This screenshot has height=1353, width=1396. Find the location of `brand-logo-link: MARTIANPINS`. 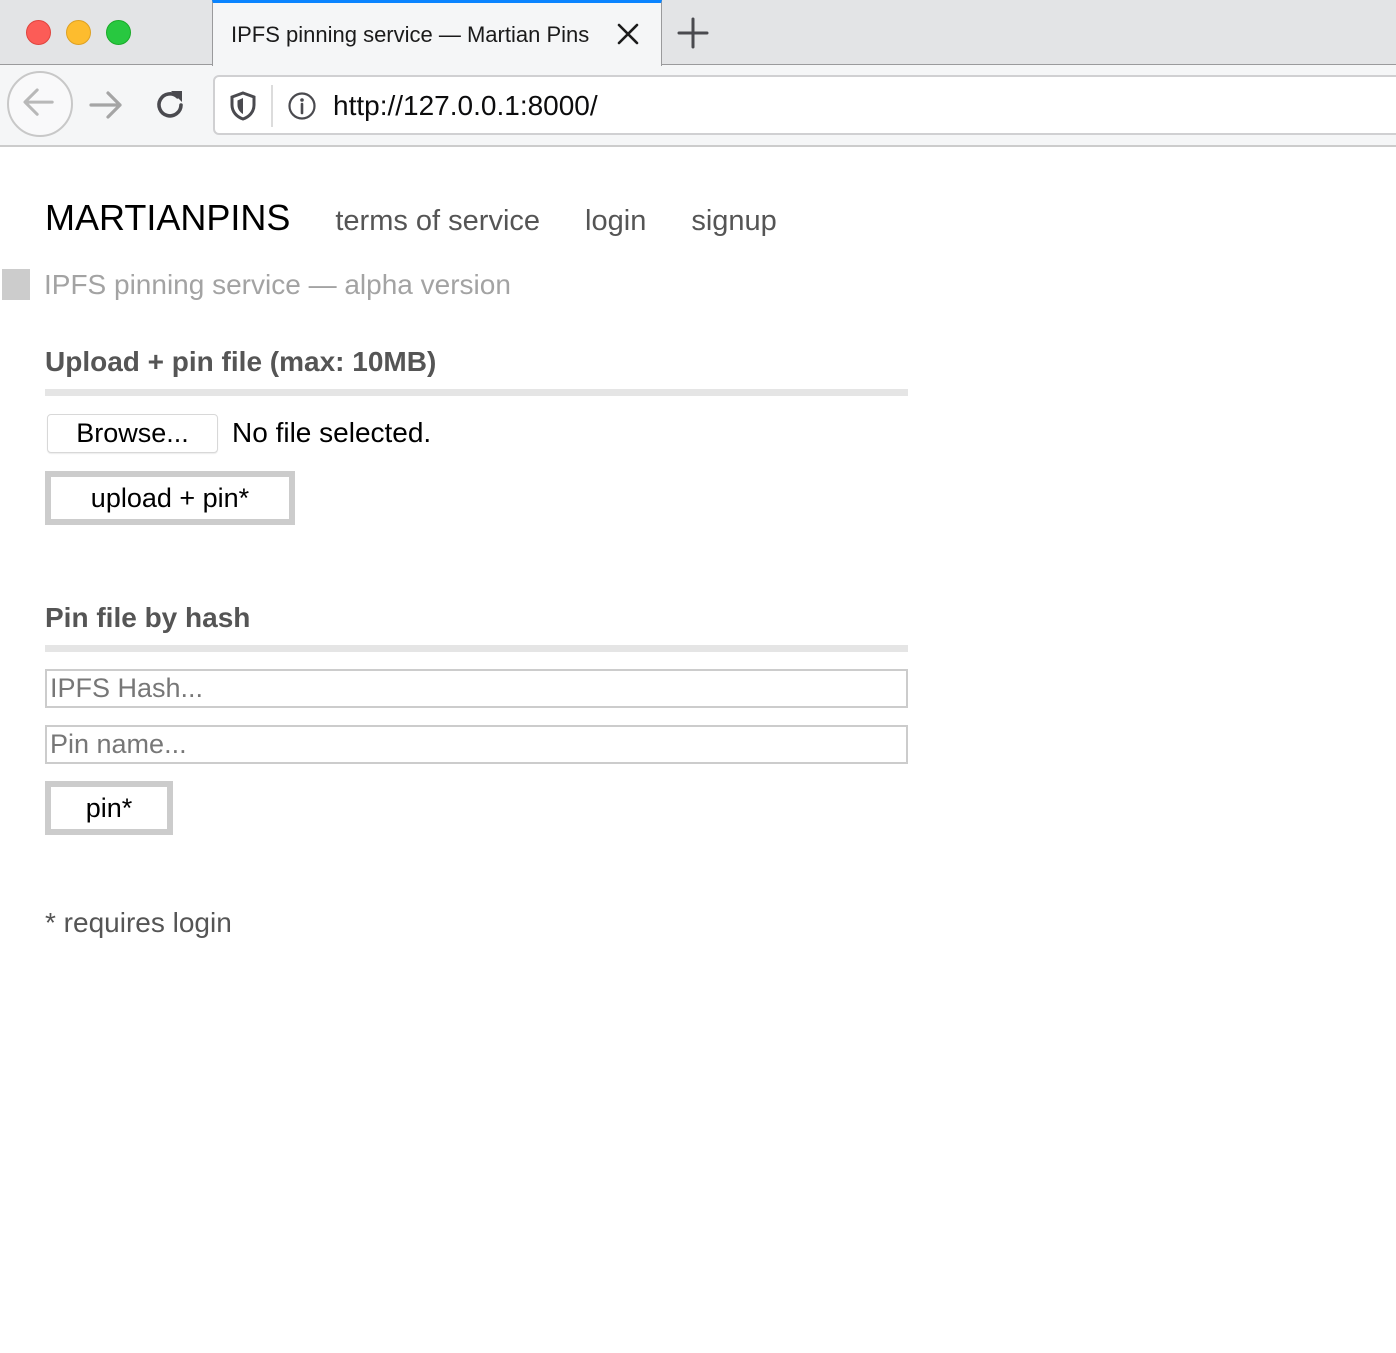

brand-logo-link: MARTIANPINS is located at coordinates (167, 218).